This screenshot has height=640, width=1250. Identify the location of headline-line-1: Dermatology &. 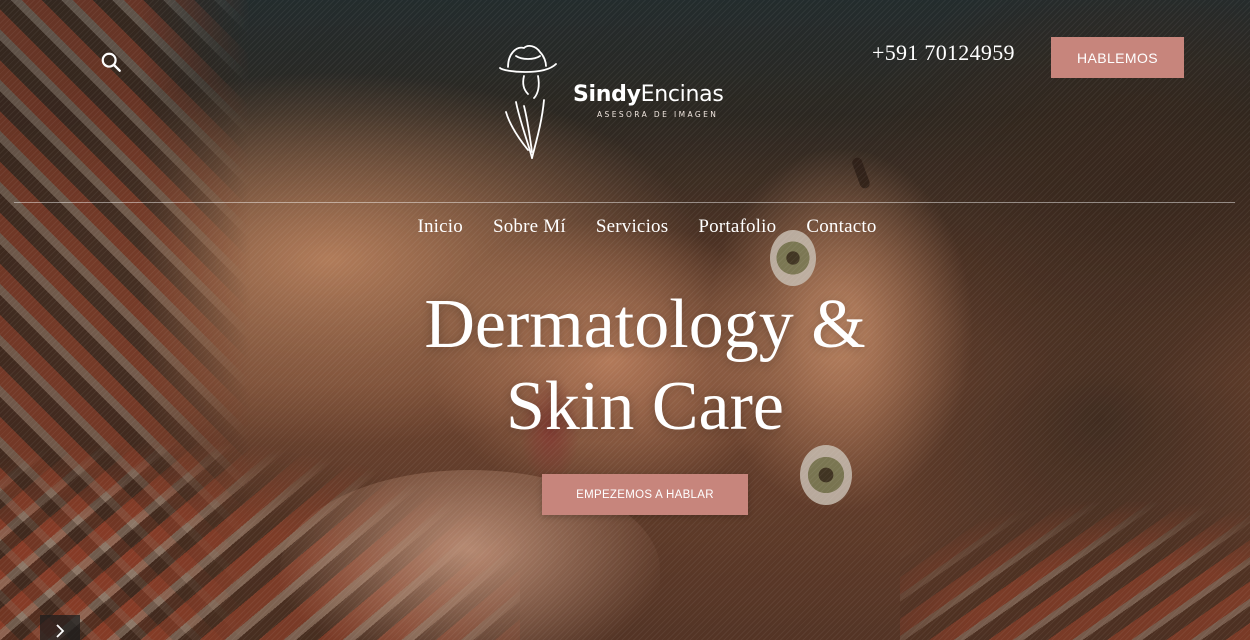
(645, 324).